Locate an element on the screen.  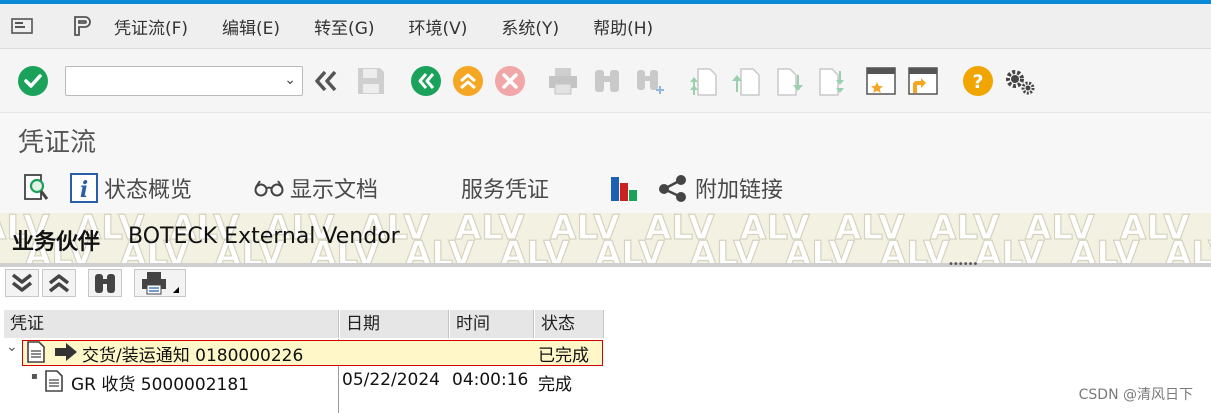
display-document-label: 显示文档 is located at coordinates (334, 190).